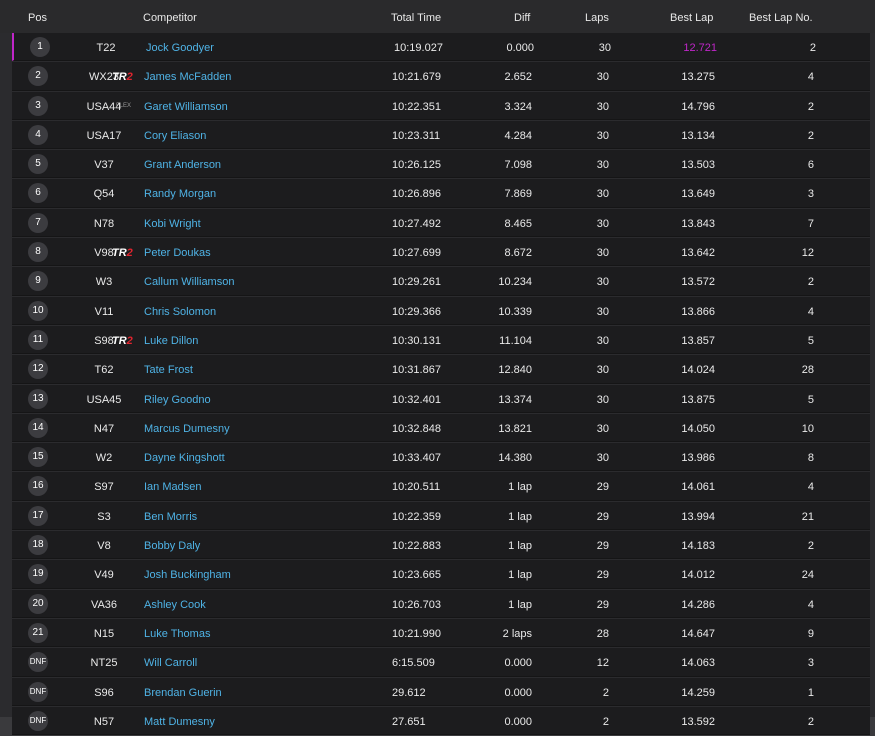 The width and height of the screenshot is (875, 736). Describe the element at coordinates (187, 575) in the screenshot. I see `competitor-name: Josh Buckingham` at that location.